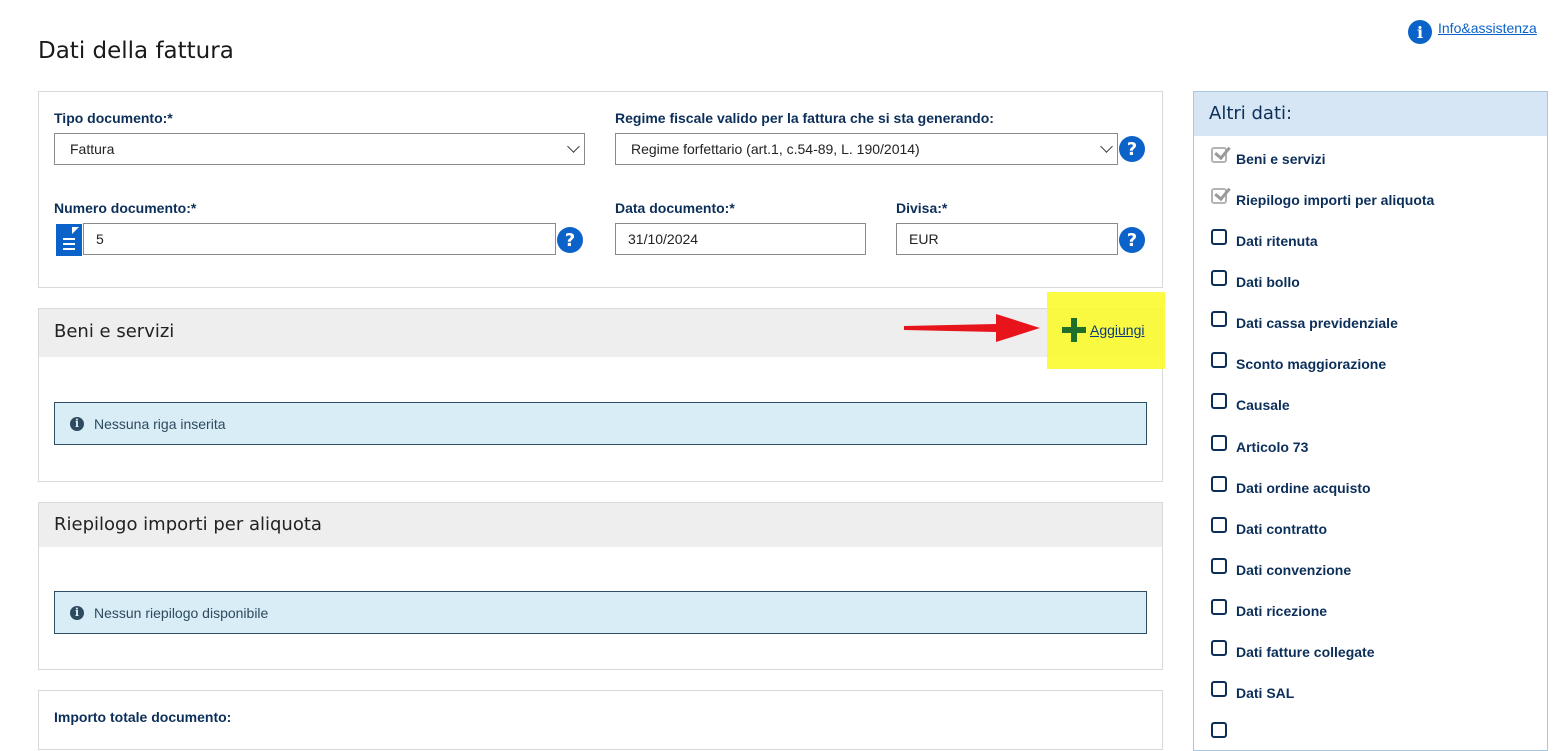 This screenshot has height=751, width=1567. Describe the element at coordinates (319, 149) in the screenshot. I see `tipo-documento-select: Fattura` at that location.